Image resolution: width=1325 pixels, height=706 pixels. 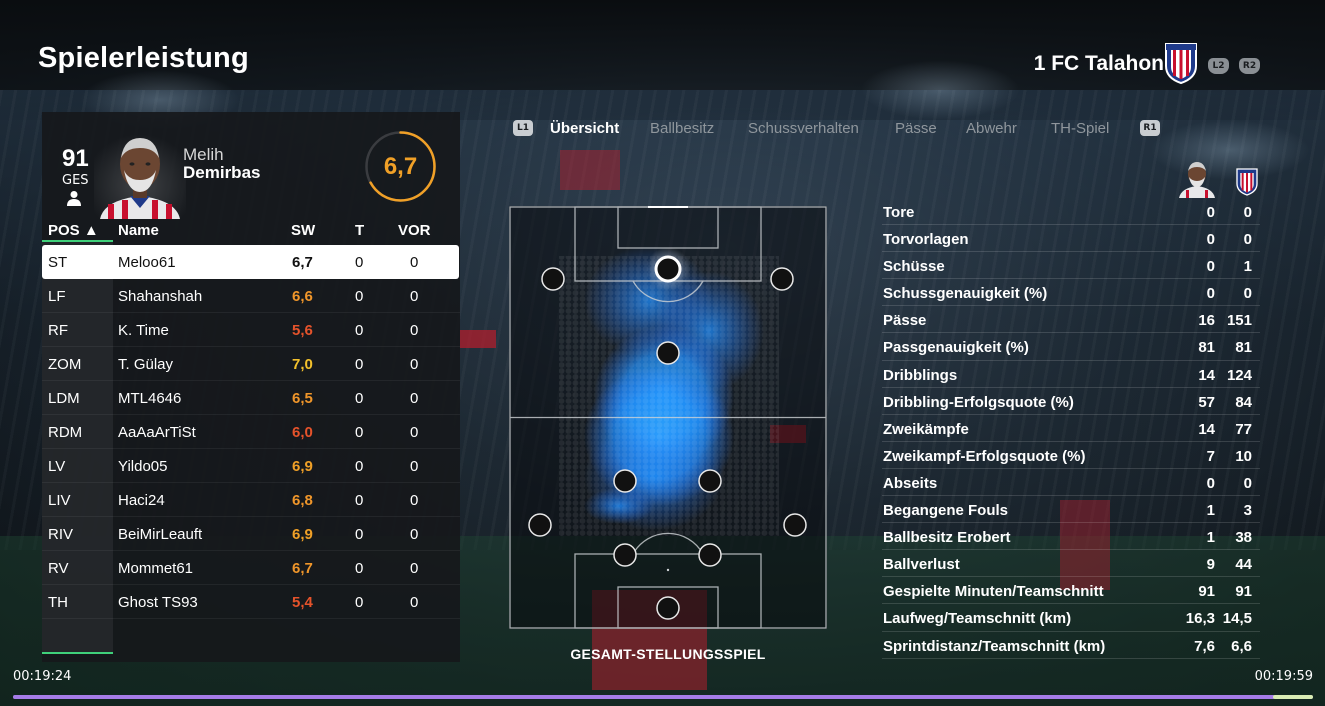 What do you see at coordinates (302, 330) in the screenshot?
I see `row-rating: 5,6` at bounding box center [302, 330].